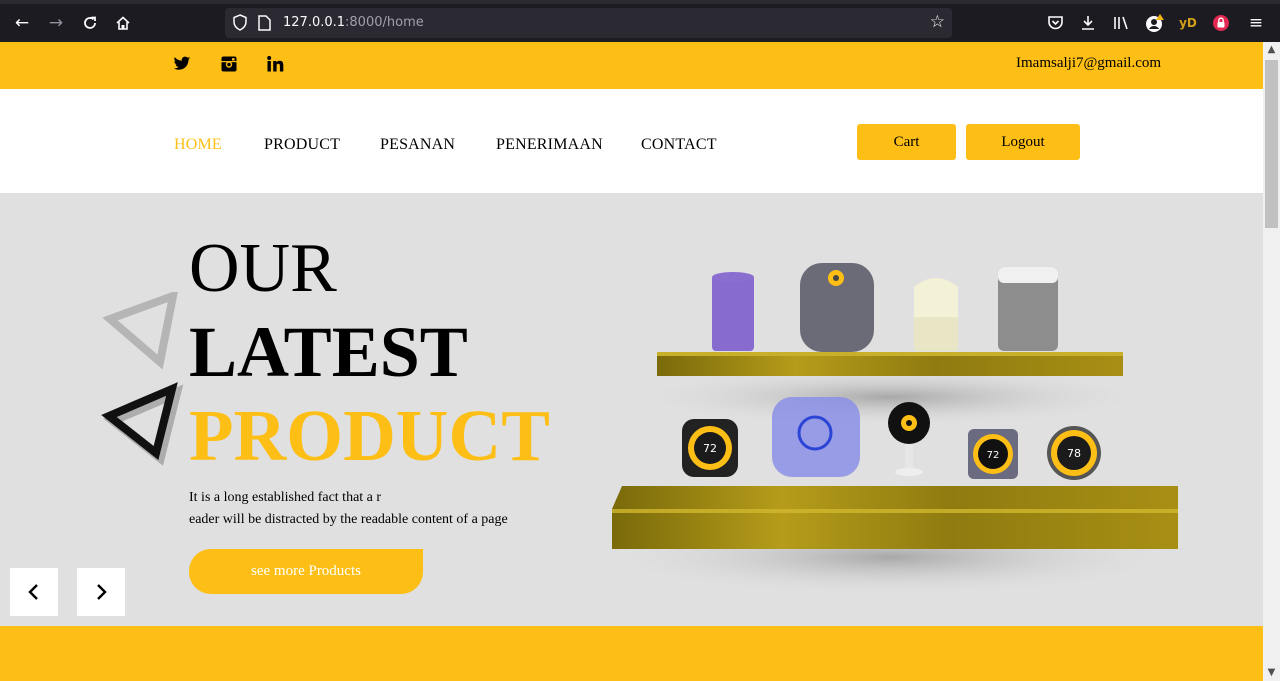 The width and height of the screenshot is (1280, 681). Describe the element at coordinates (1088, 23) in the screenshot. I see `download-icon` at that location.